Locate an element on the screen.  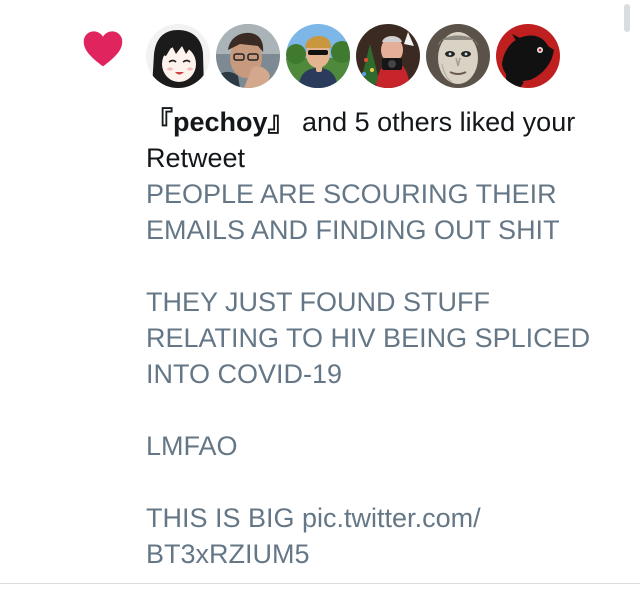
tweet-line: RELATING TO HIV BEING SPLICED is located at coordinates (368, 338).